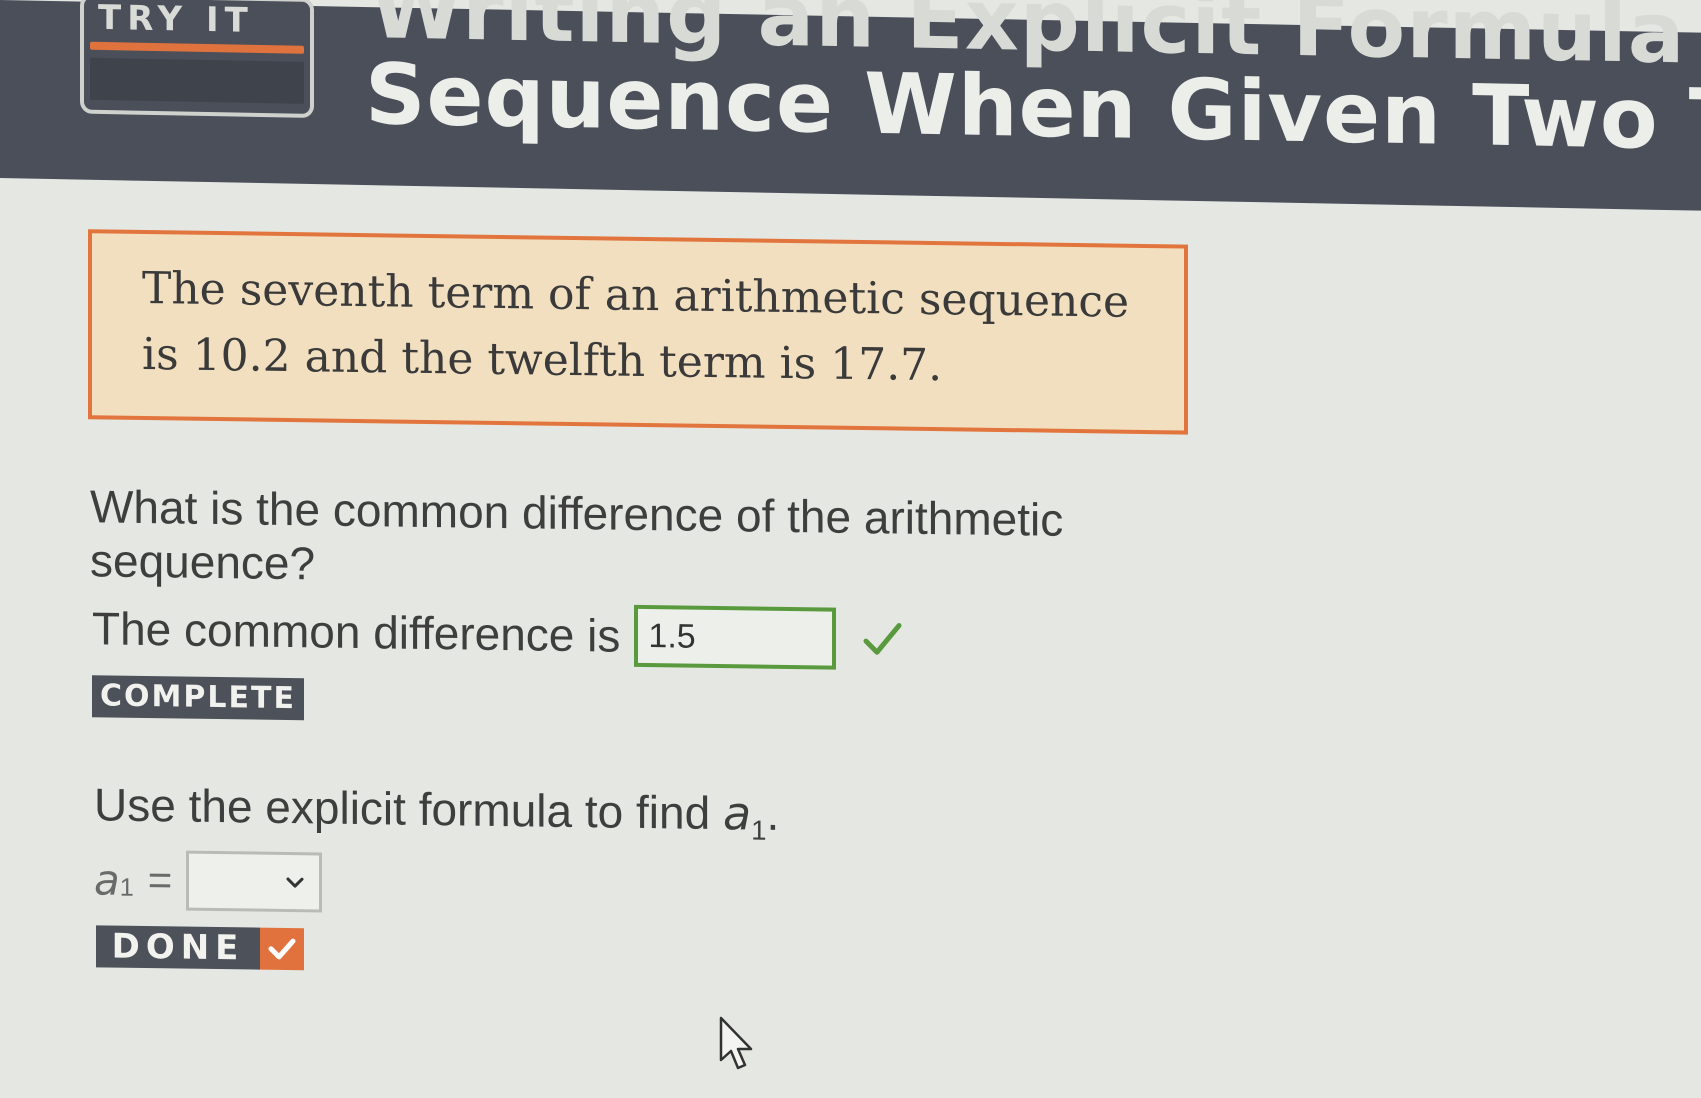  What do you see at coordinates (198, 698) in the screenshot?
I see `status-badge: COMPLETE` at bounding box center [198, 698].